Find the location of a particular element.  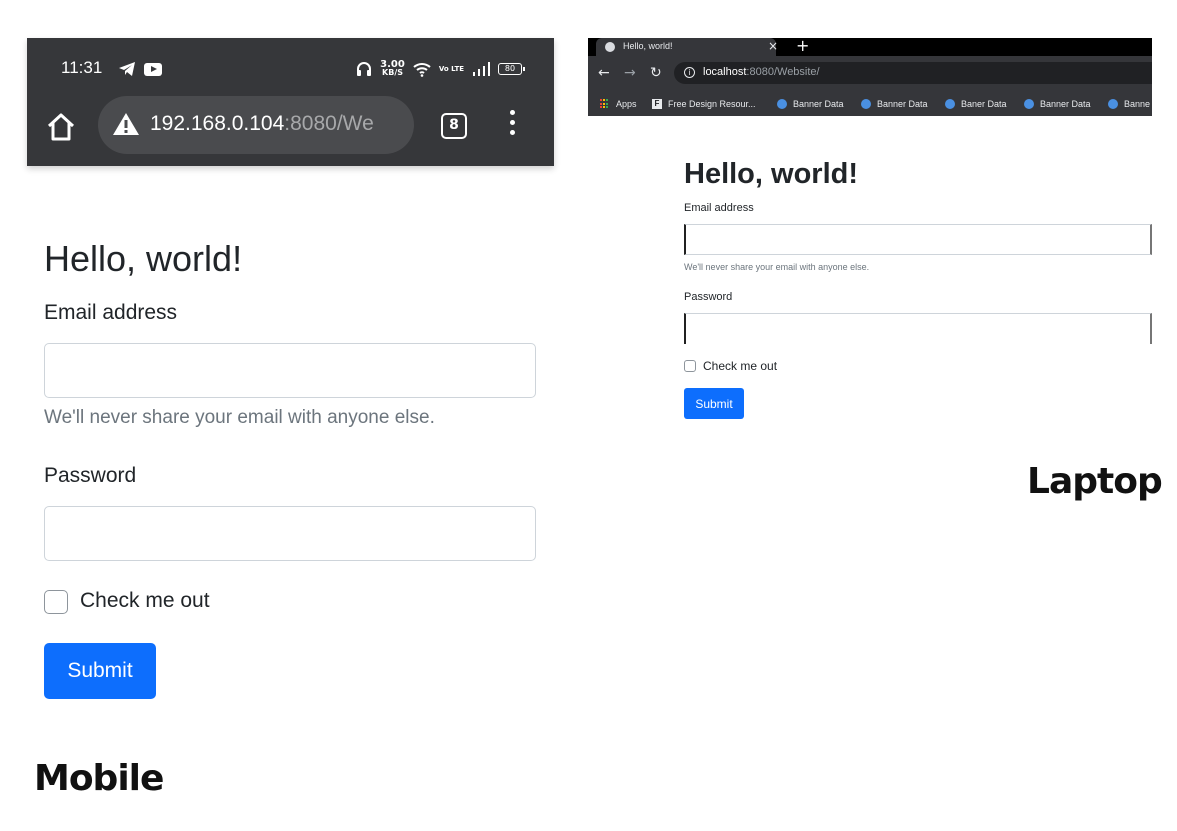

mobile-submit-button: Submit is located at coordinates (100, 671).